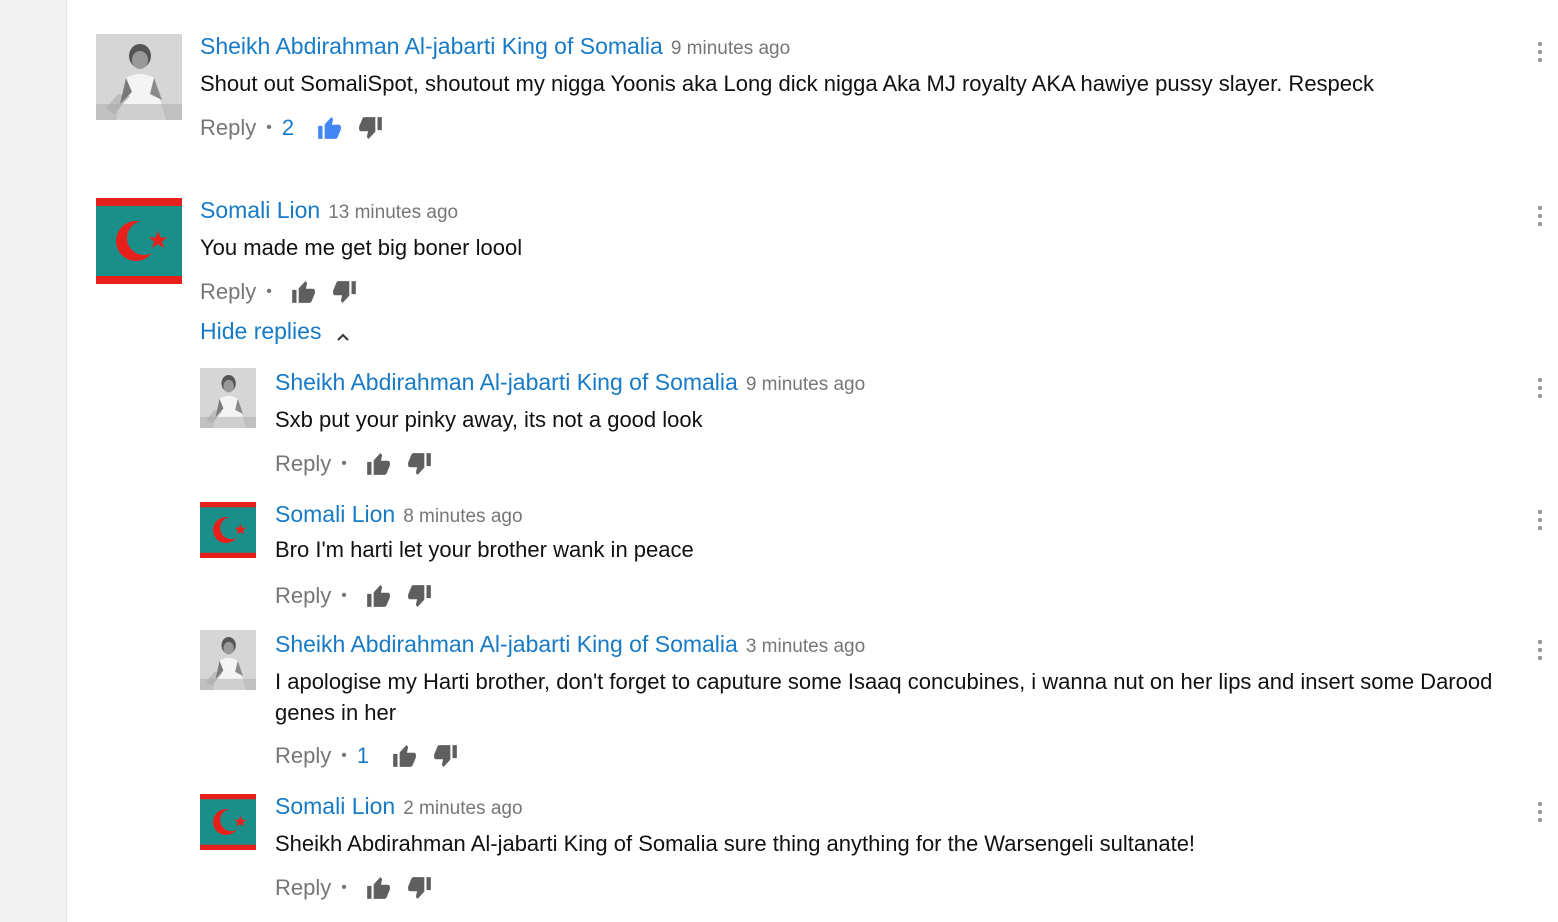  I want to click on comment-actions: Reply • 2, so click(300, 128).